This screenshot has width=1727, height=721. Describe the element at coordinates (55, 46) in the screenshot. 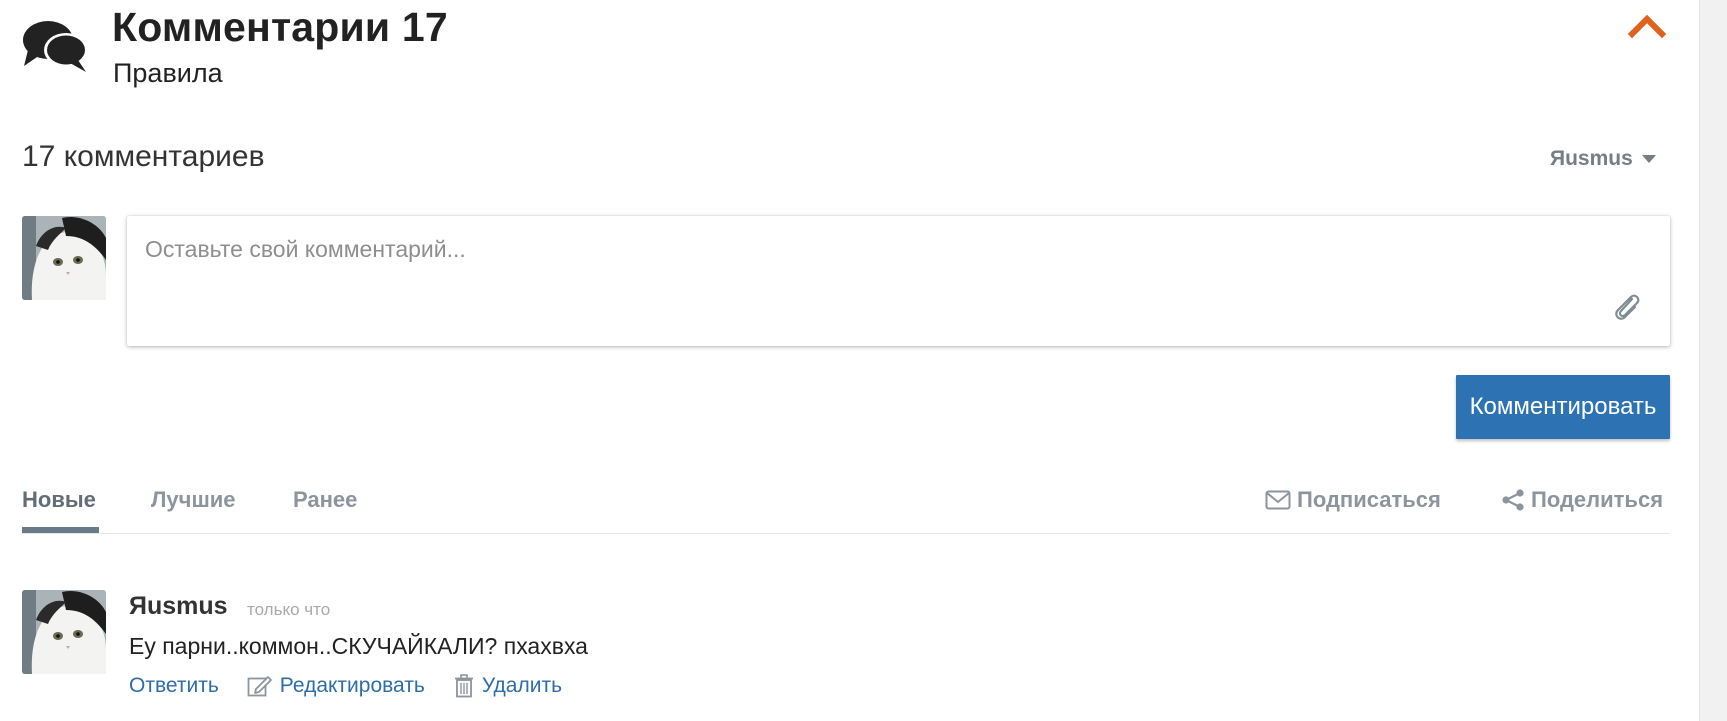

I see `comments-icon` at that location.